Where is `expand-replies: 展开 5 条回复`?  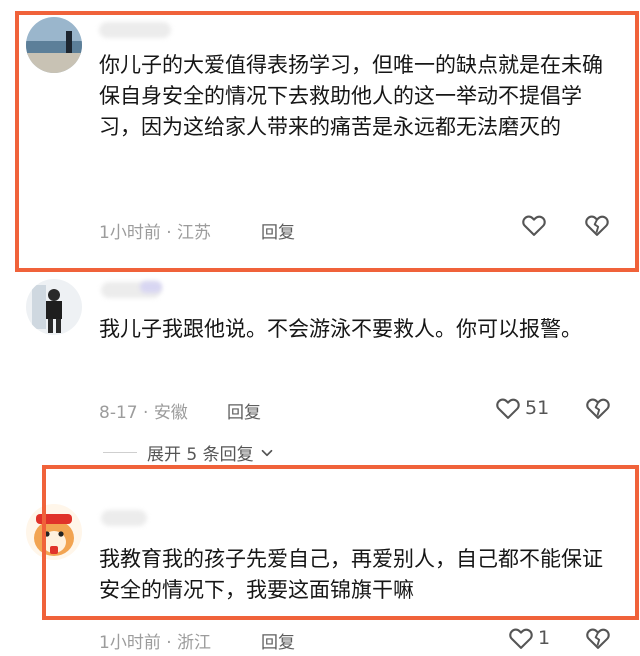
expand-replies: 展开 5 条回复 is located at coordinates (189, 452).